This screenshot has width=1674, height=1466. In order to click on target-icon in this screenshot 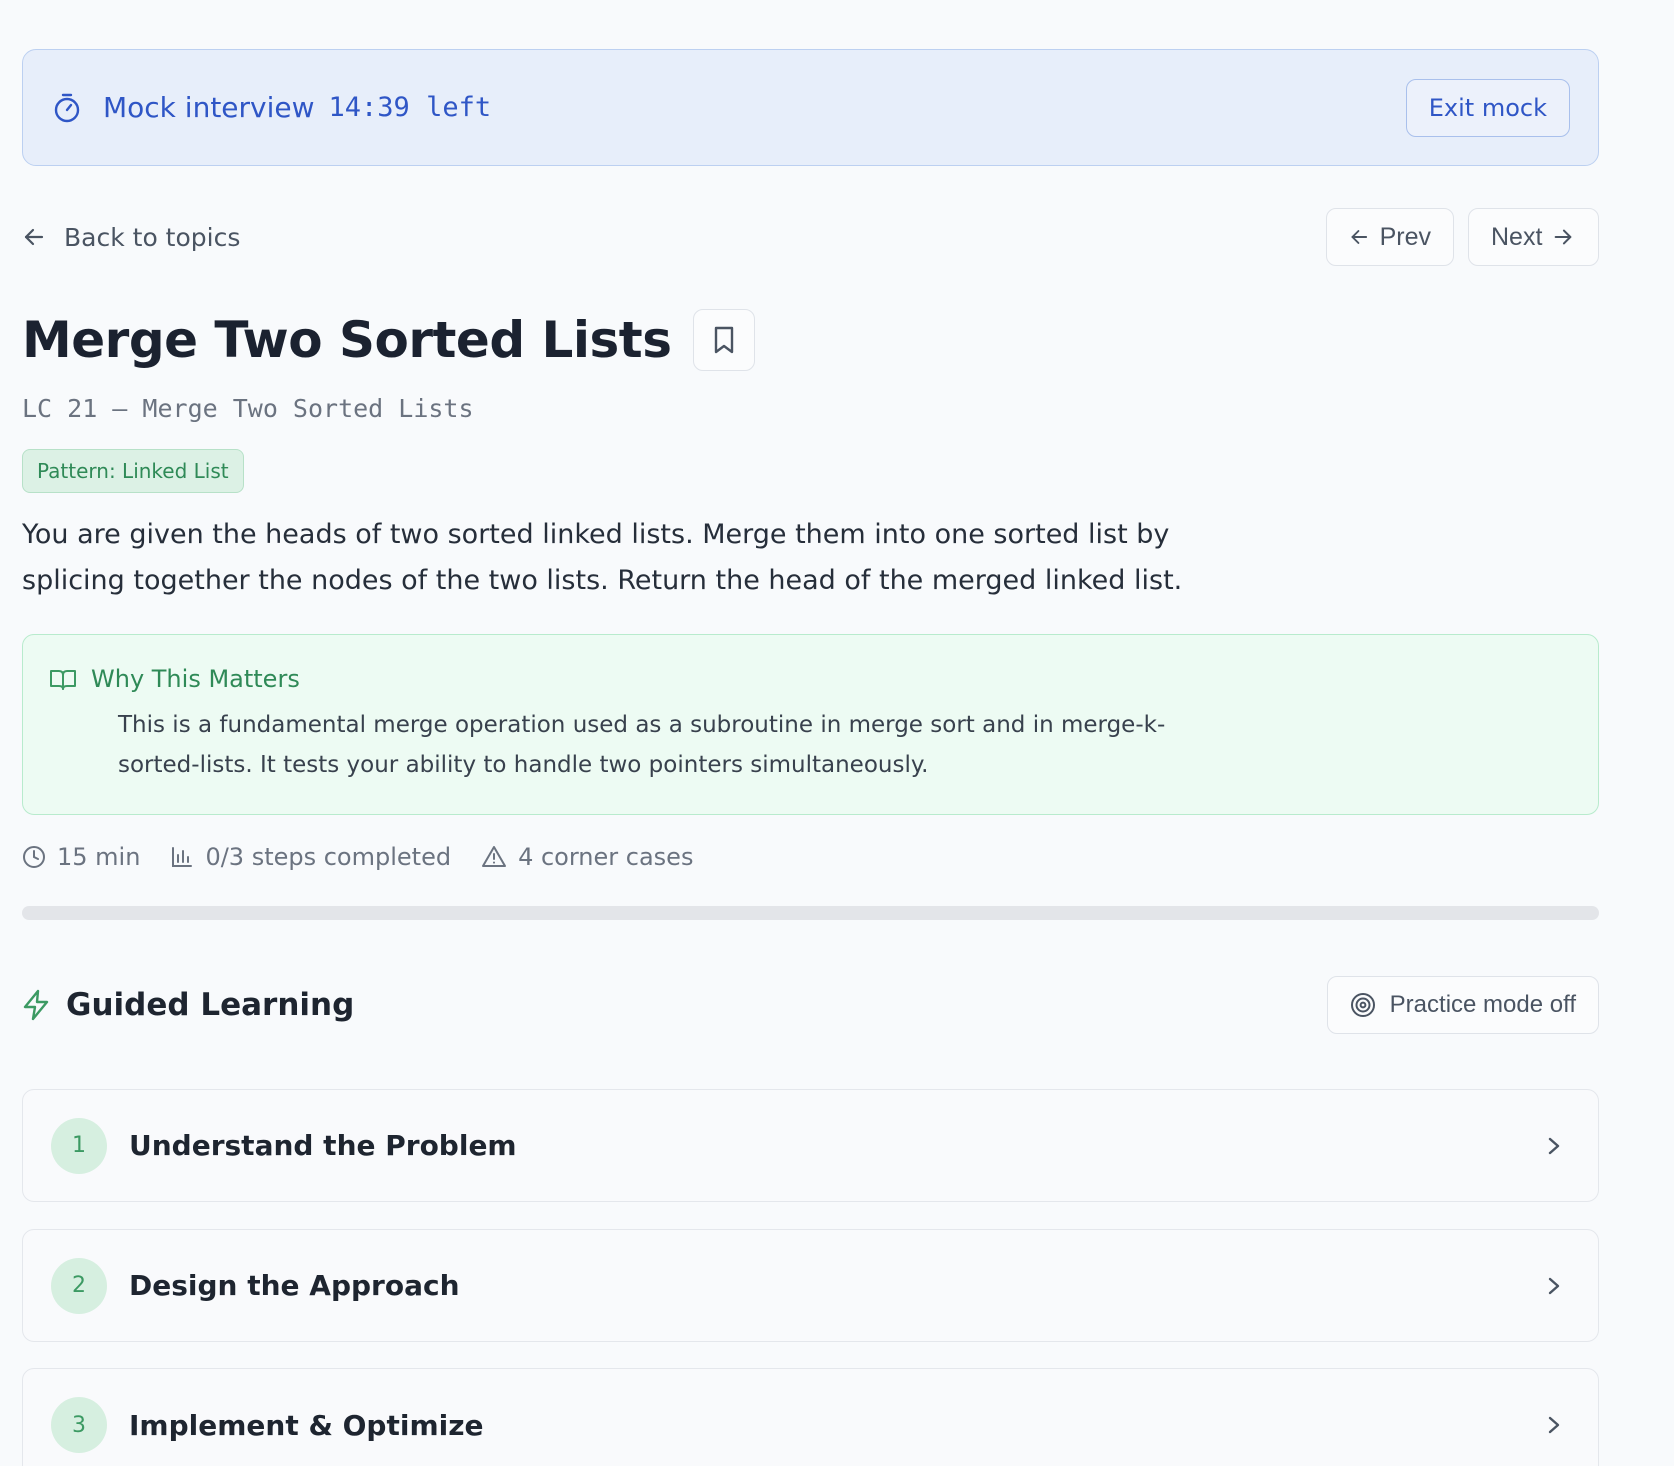, I will do `click(1362, 1005)`.